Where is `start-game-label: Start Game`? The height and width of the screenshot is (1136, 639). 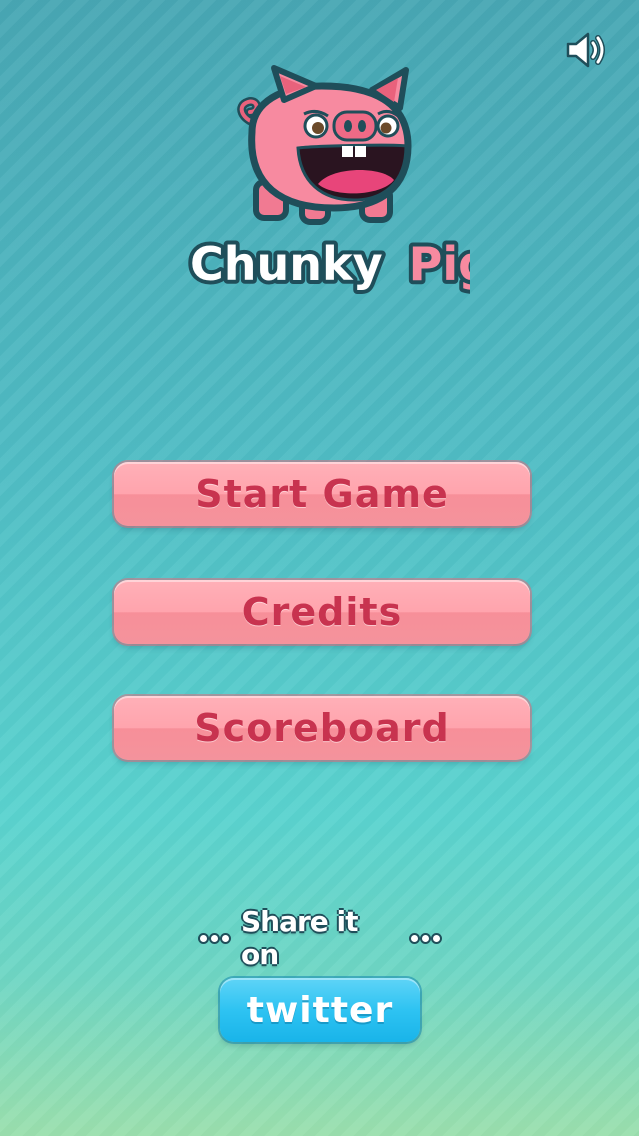 start-game-label: Start Game is located at coordinates (322, 494).